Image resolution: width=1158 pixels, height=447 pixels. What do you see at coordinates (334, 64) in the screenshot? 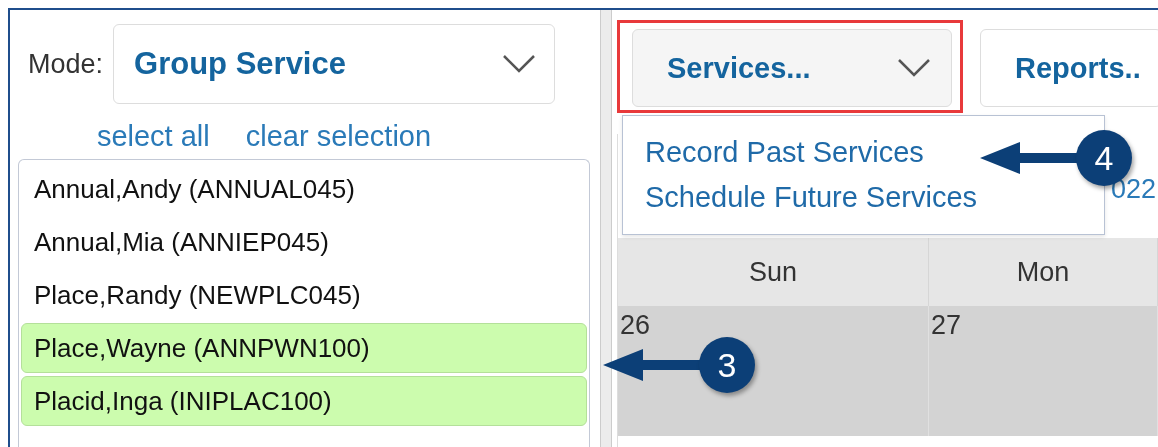
I see `mode-select: Group Service` at bounding box center [334, 64].